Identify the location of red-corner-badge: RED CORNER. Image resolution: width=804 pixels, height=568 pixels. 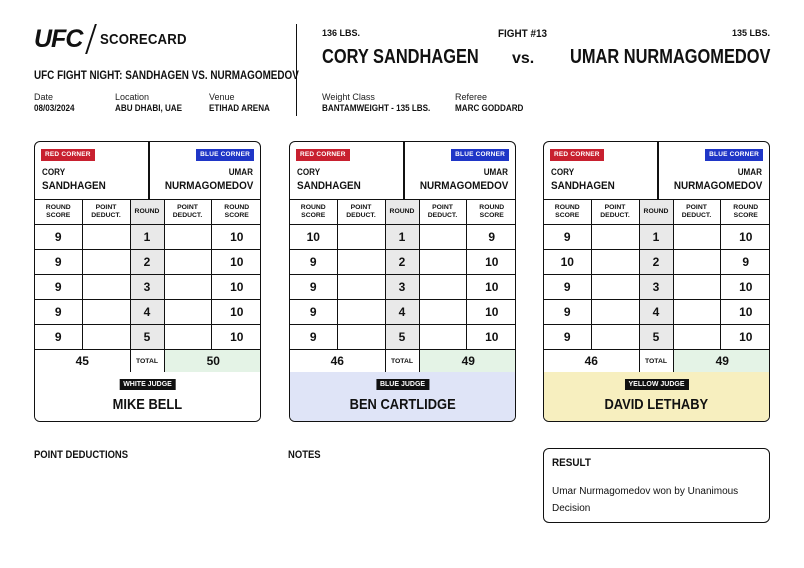
(323, 155).